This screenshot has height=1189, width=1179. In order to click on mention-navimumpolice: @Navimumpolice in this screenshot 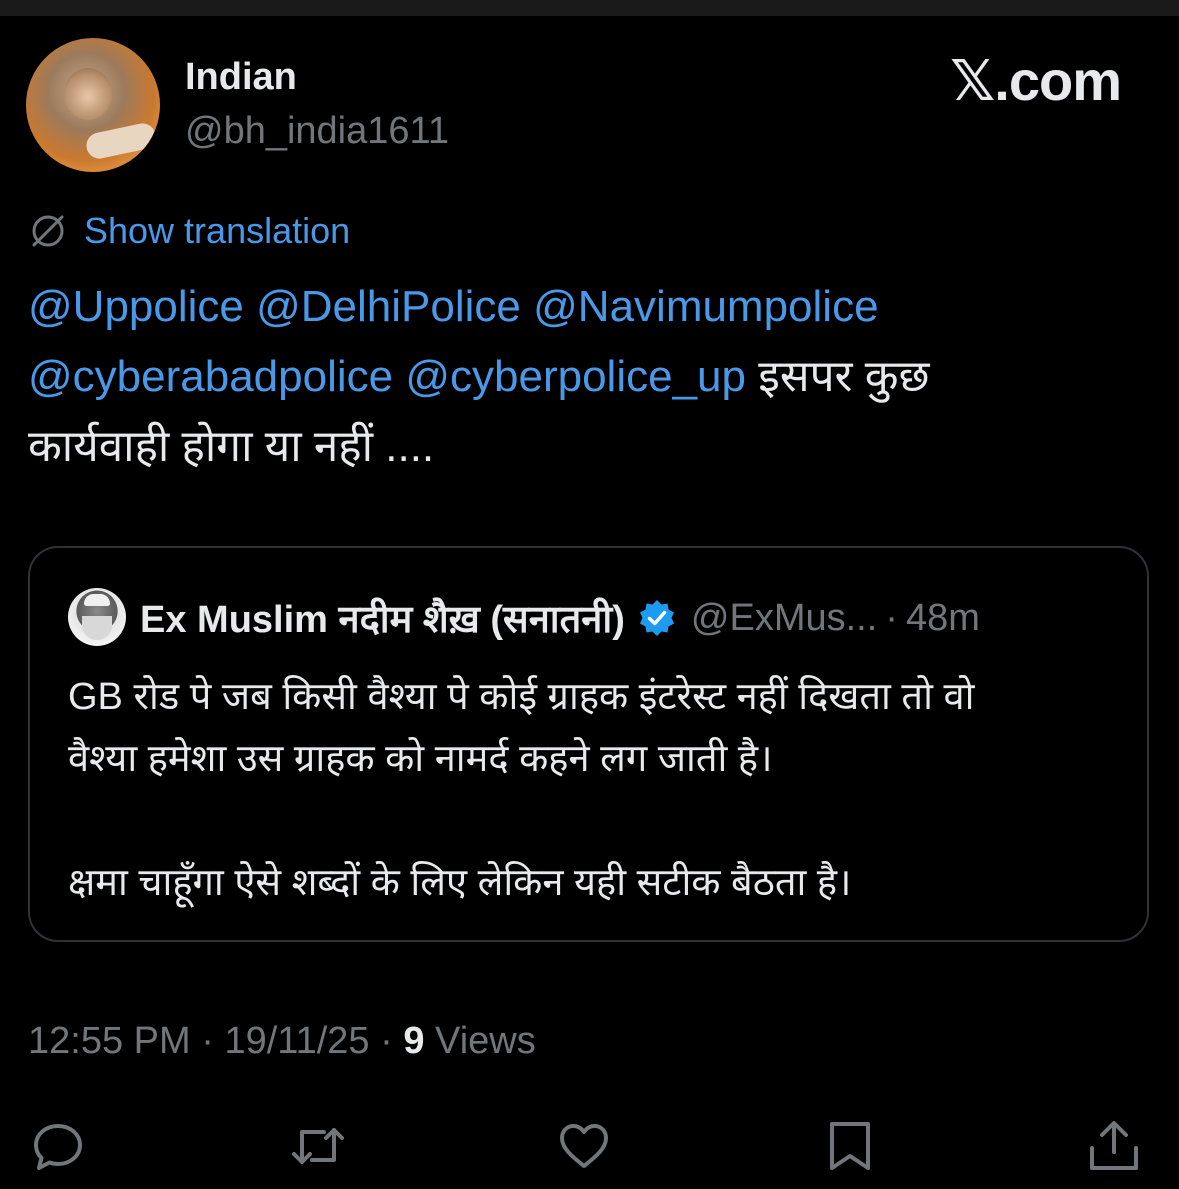, I will do `click(705, 306)`.